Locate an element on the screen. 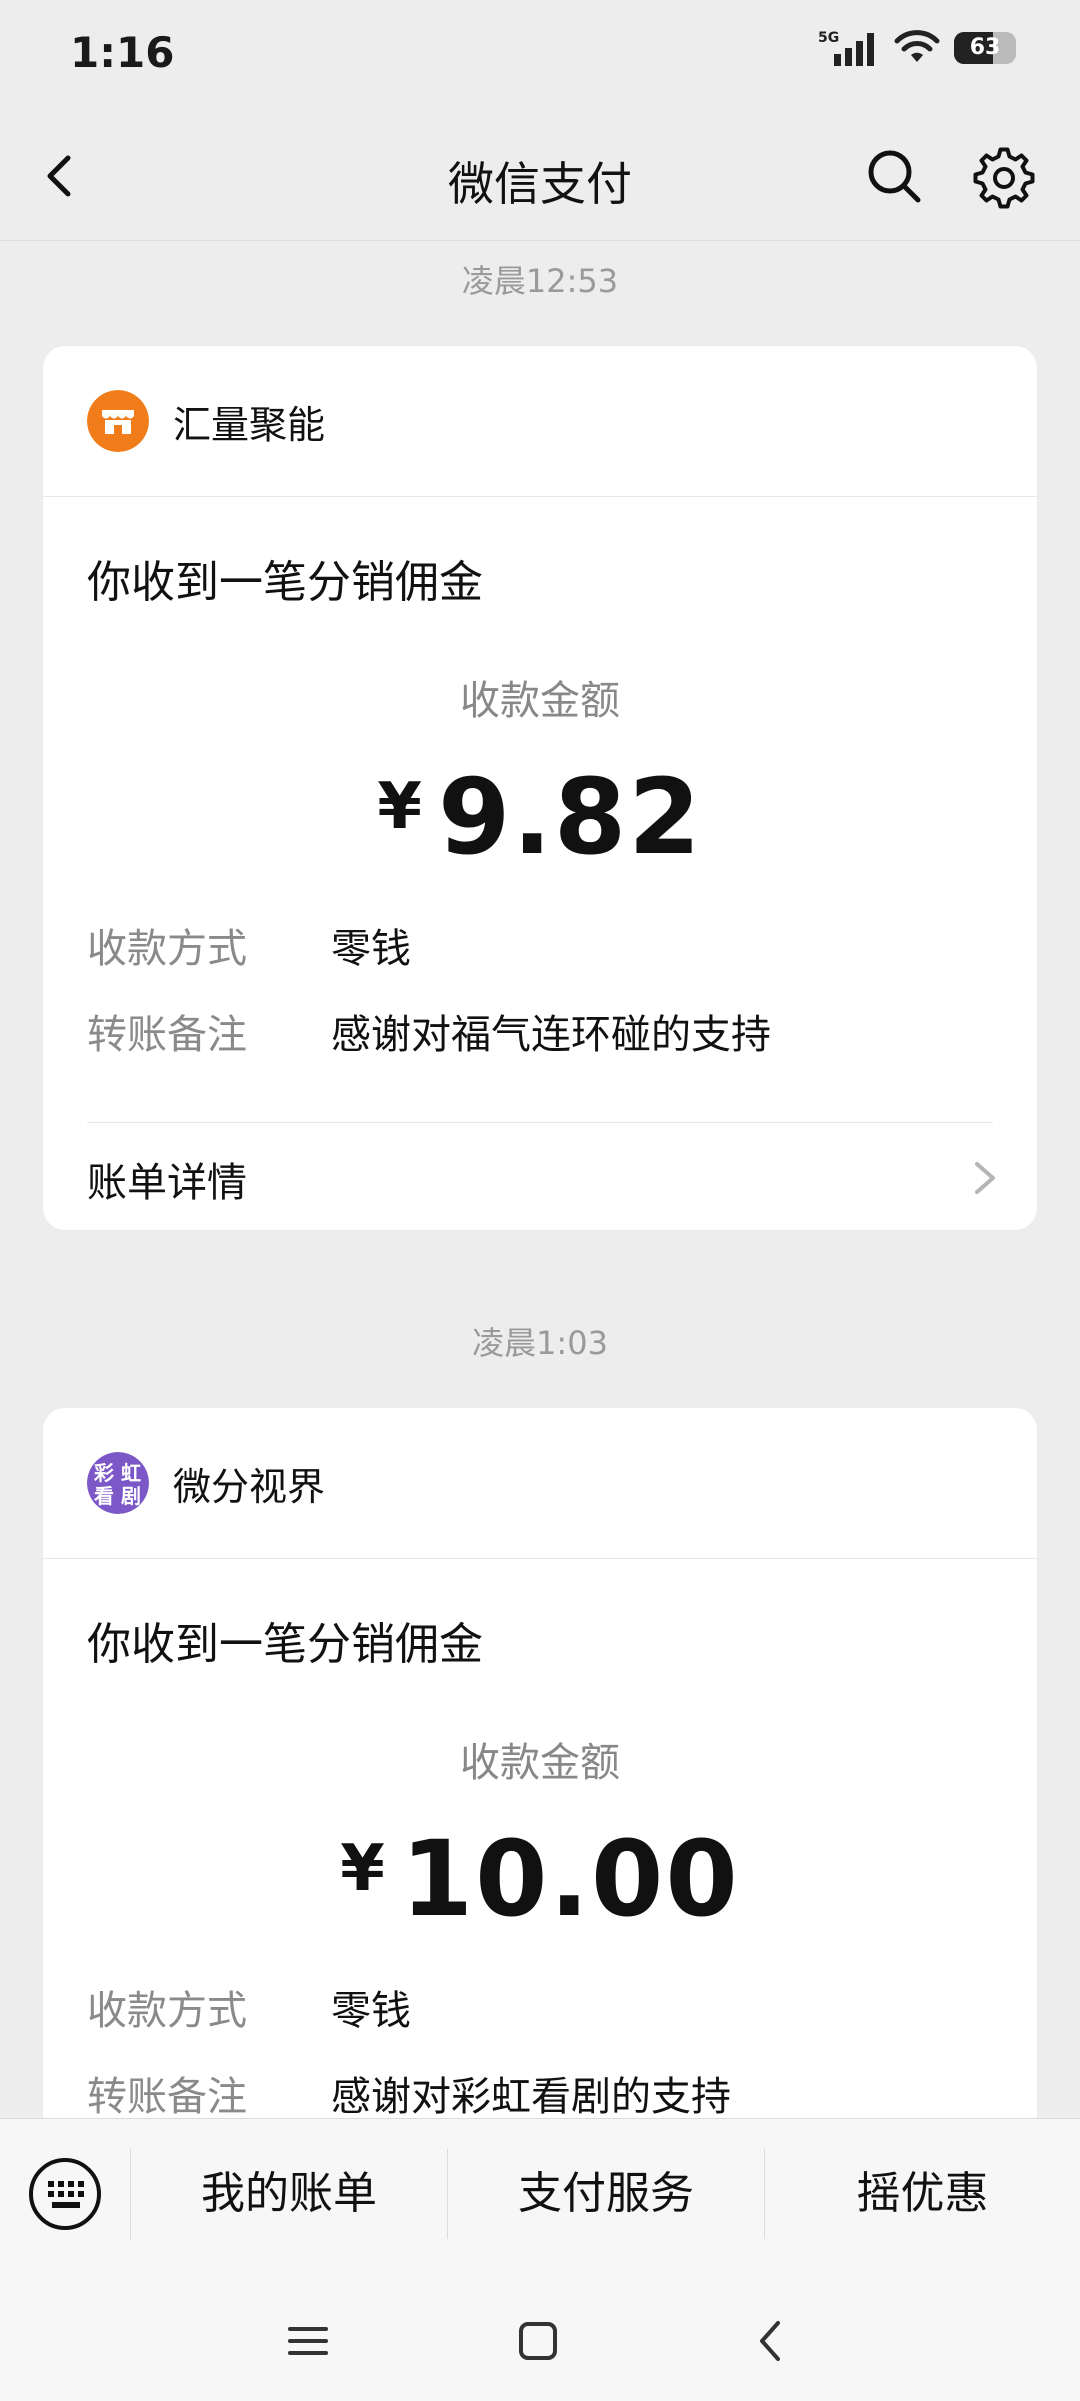  bottom-menu-bar: 我的账单 支付服务 摇优惠 is located at coordinates (540, 2259).